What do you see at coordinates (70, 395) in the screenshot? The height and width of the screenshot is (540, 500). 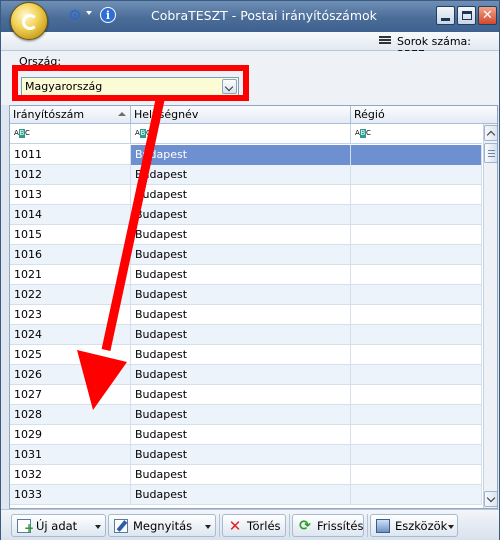 I see `cell-zip: 1027` at bounding box center [70, 395].